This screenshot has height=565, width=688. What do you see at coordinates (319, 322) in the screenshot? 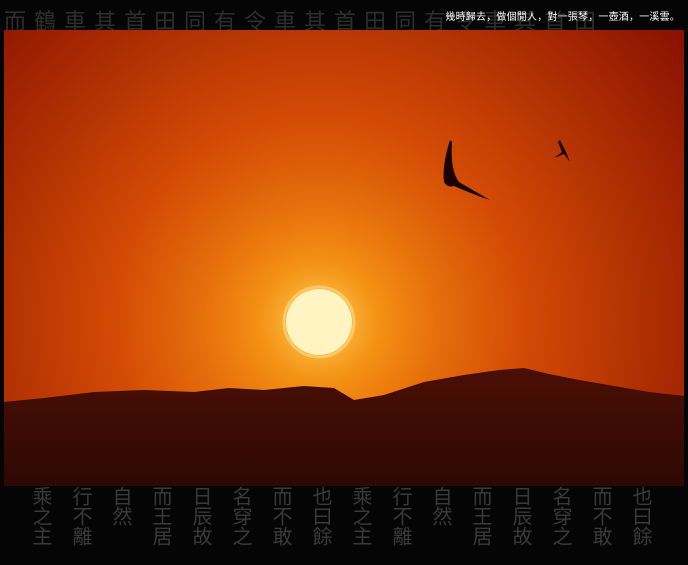
I see `sun` at bounding box center [319, 322].